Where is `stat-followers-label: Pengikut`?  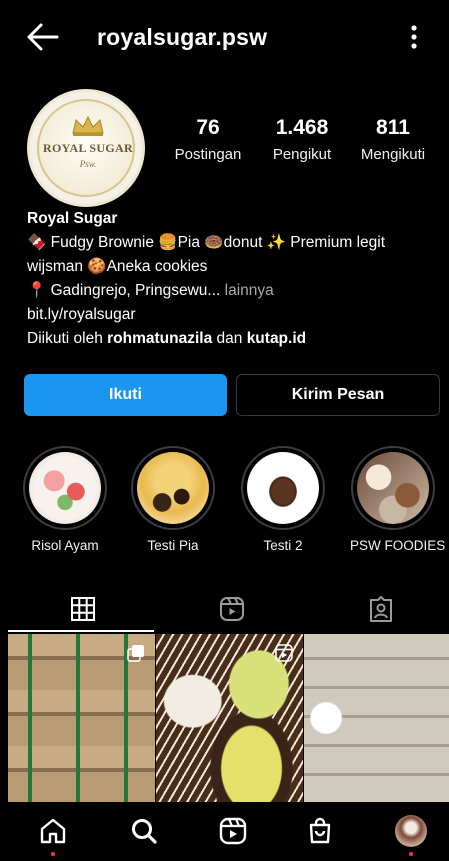
stat-followers-label: Pengikut is located at coordinates (302, 154).